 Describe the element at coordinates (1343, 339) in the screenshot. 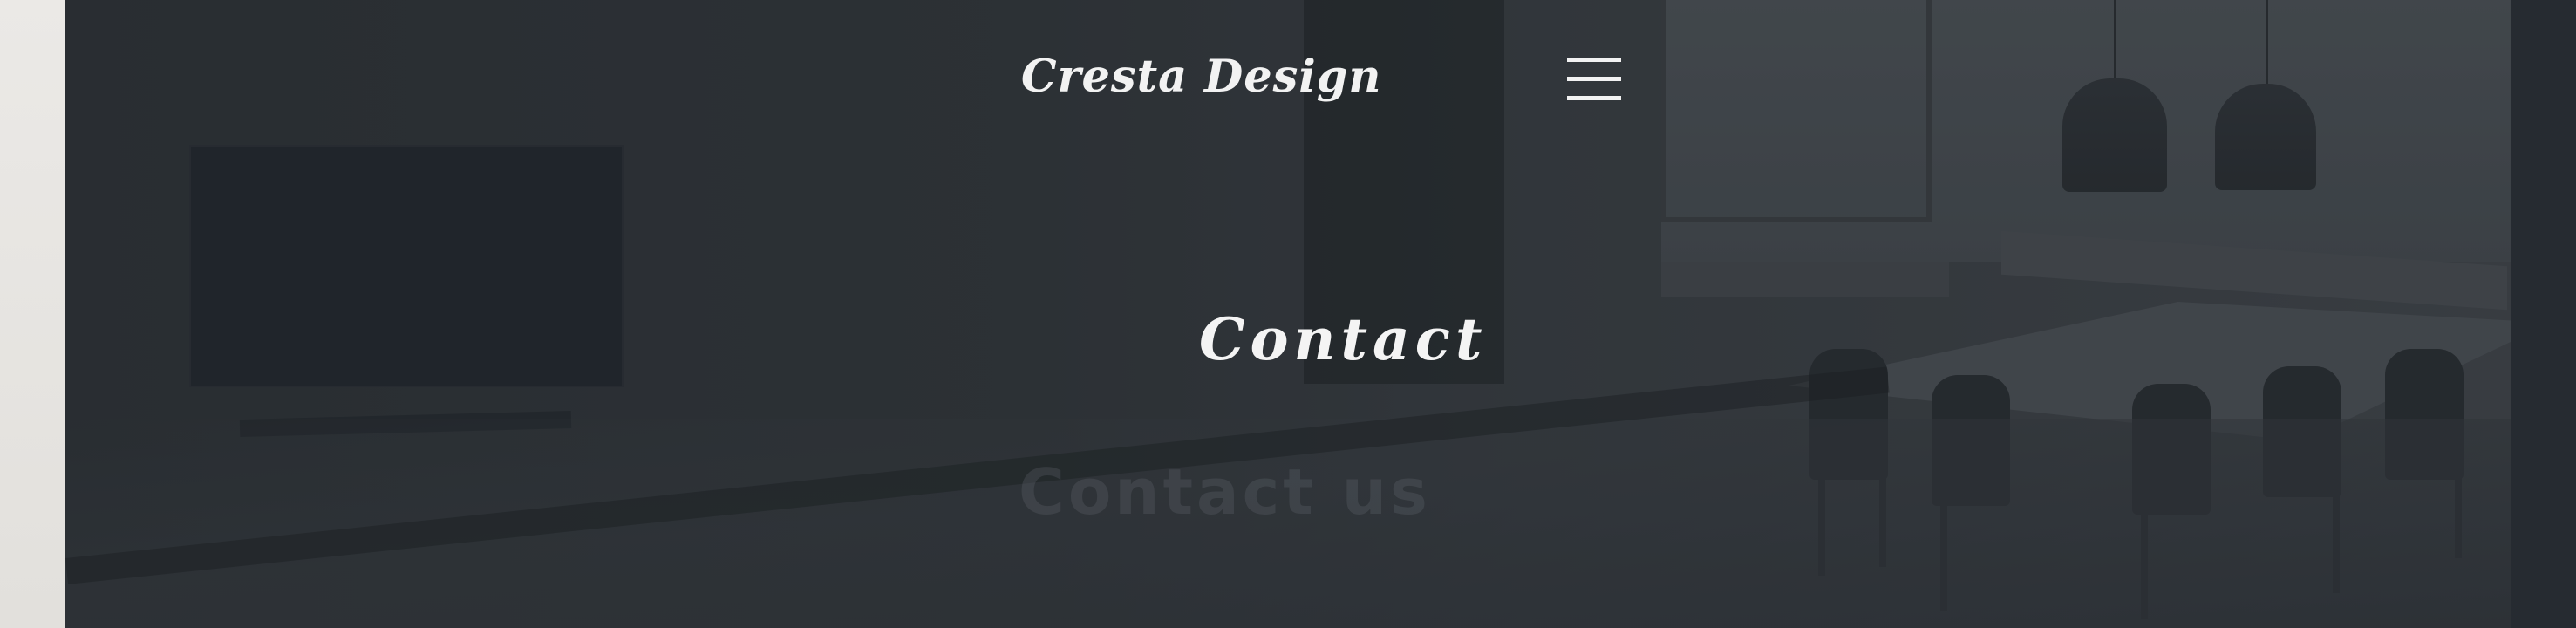

I see `page-heading: Contact` at that location.